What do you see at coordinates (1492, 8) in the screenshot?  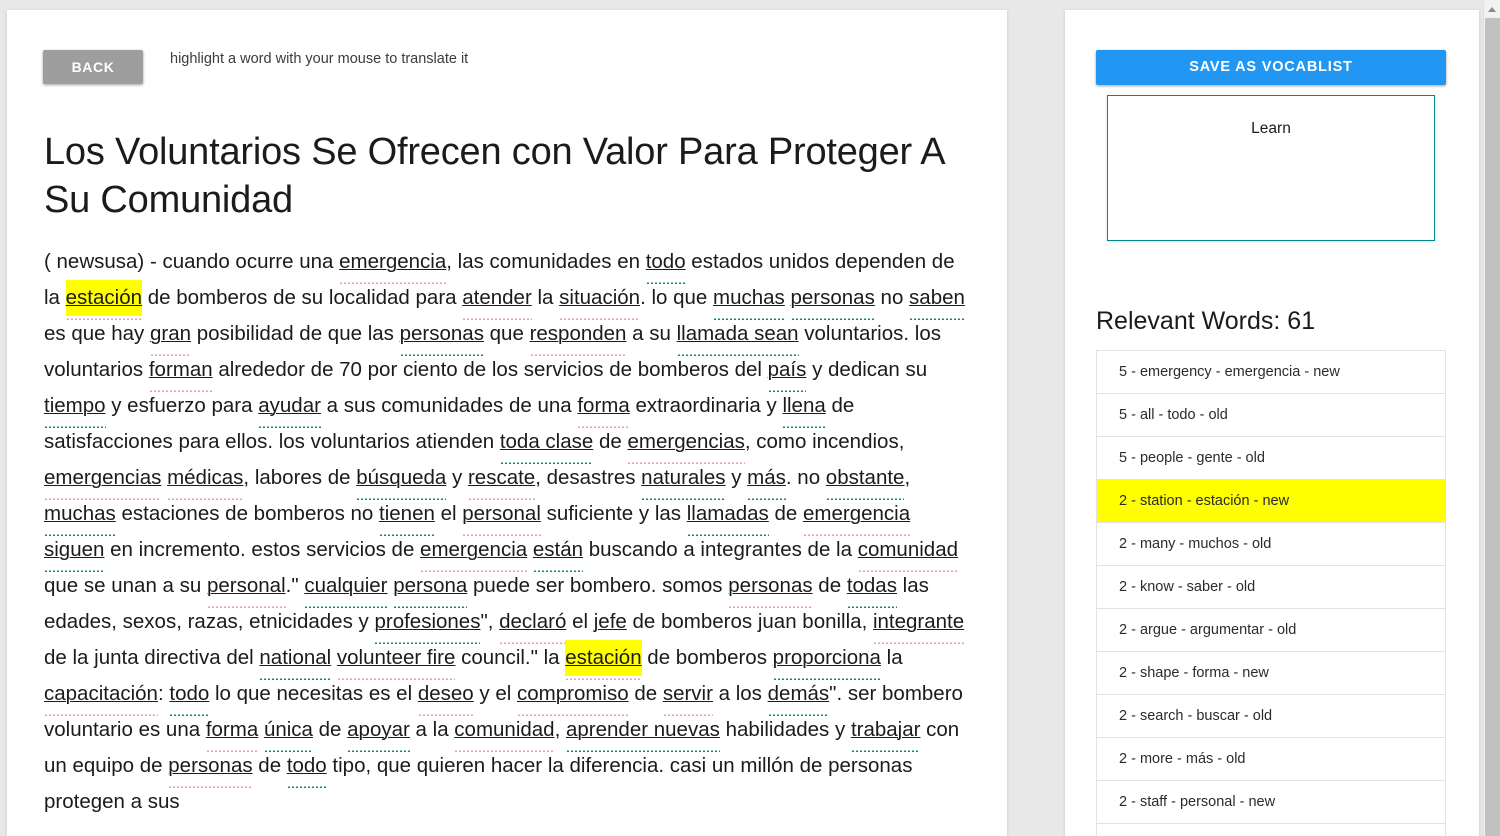 I see `chevron-up-icon` at bounding box center [1492, 8].